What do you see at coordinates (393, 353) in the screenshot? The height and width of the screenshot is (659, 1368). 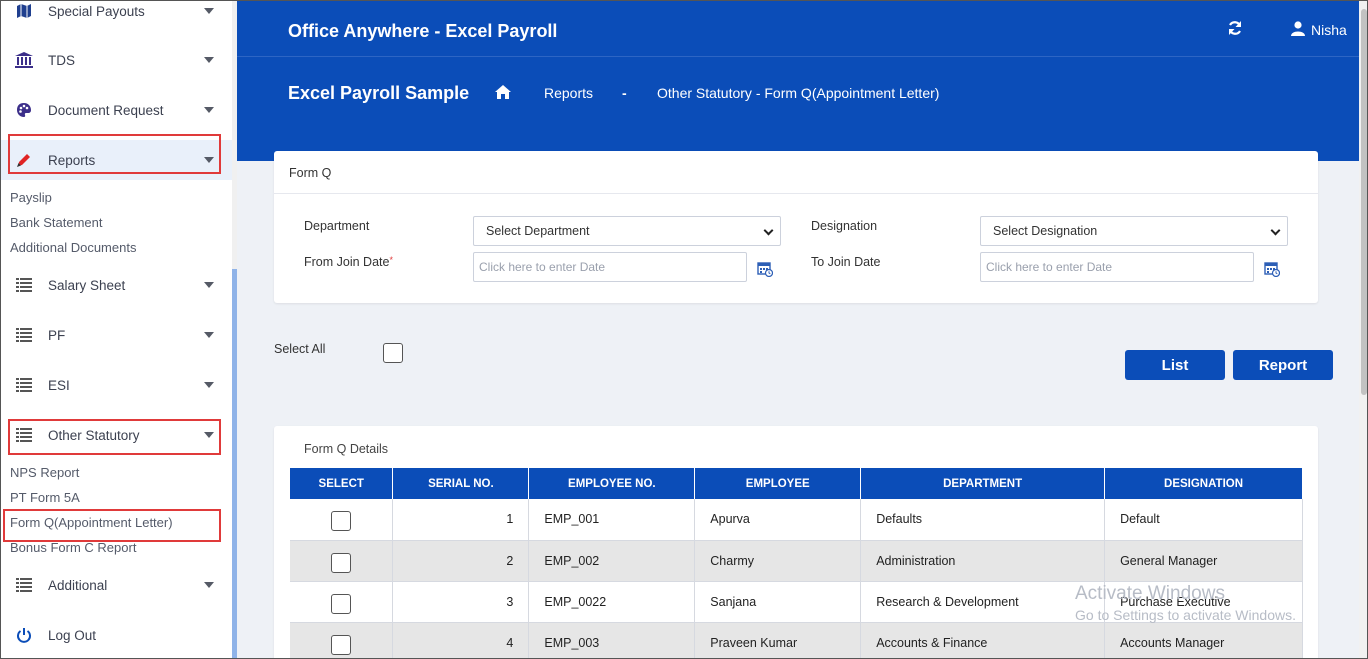 I see `select-all-checkbox` at bounding box center [393, 353].